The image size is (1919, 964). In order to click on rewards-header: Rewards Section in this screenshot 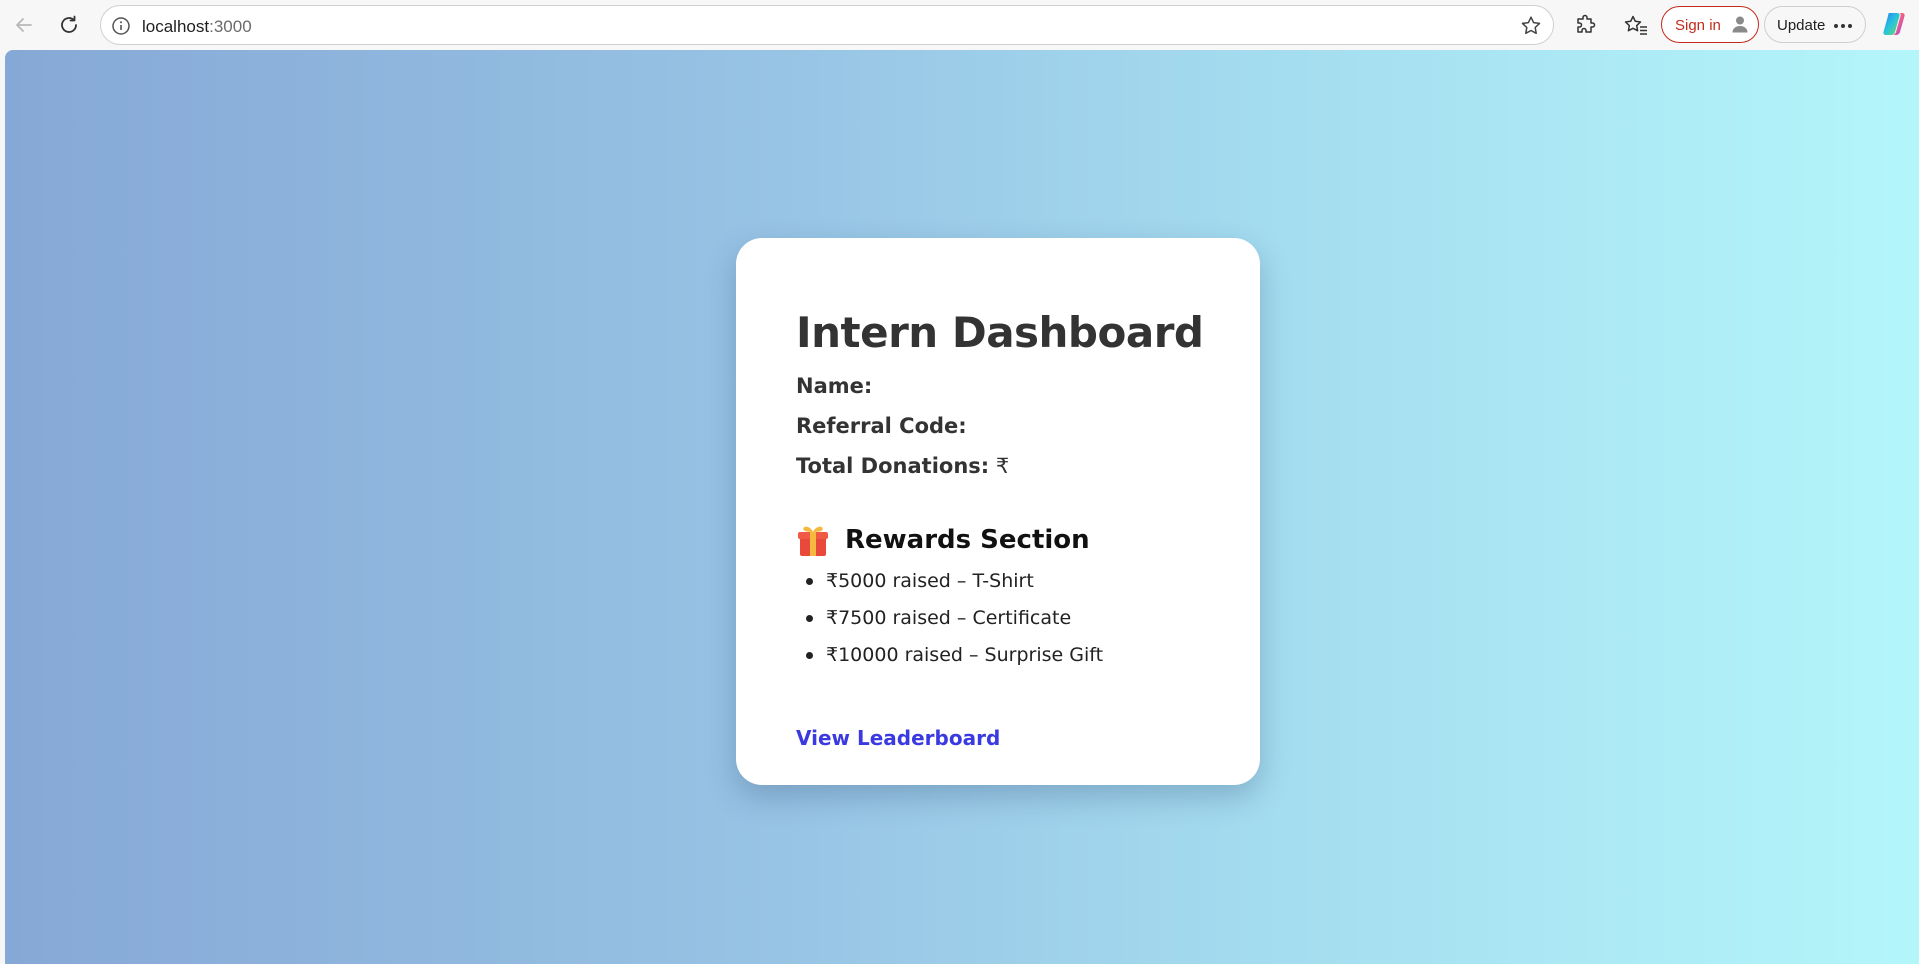, I will do `click(943, 540)`.